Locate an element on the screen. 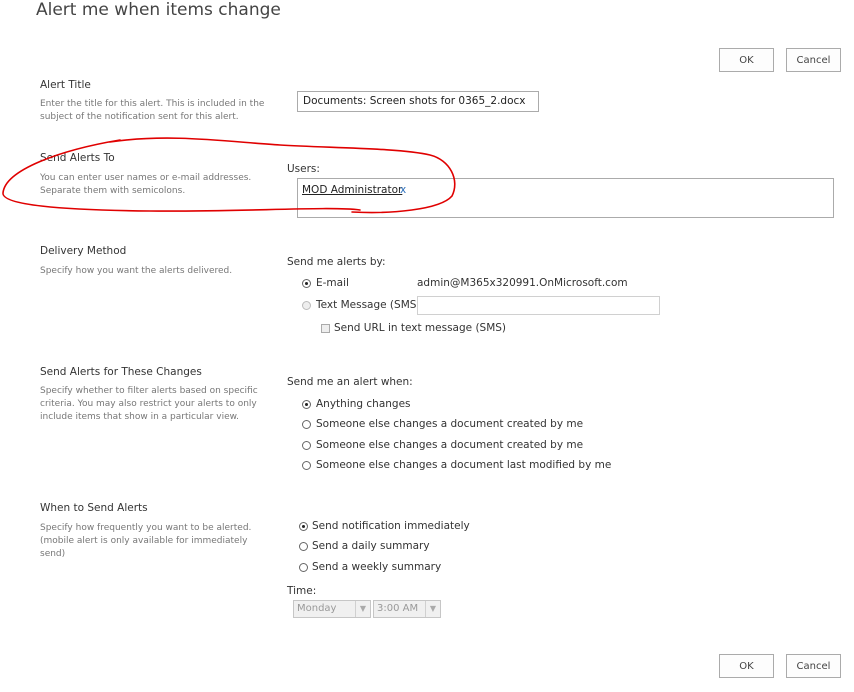 The width and height of the screenshot is (854, 692). when-option-label: Send a weekly summary is located at coordinates (377, 567).